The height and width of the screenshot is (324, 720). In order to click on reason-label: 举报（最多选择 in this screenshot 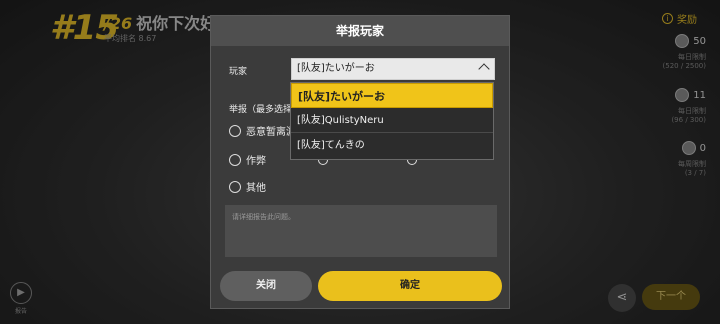, I will do `click(261, 110)`.